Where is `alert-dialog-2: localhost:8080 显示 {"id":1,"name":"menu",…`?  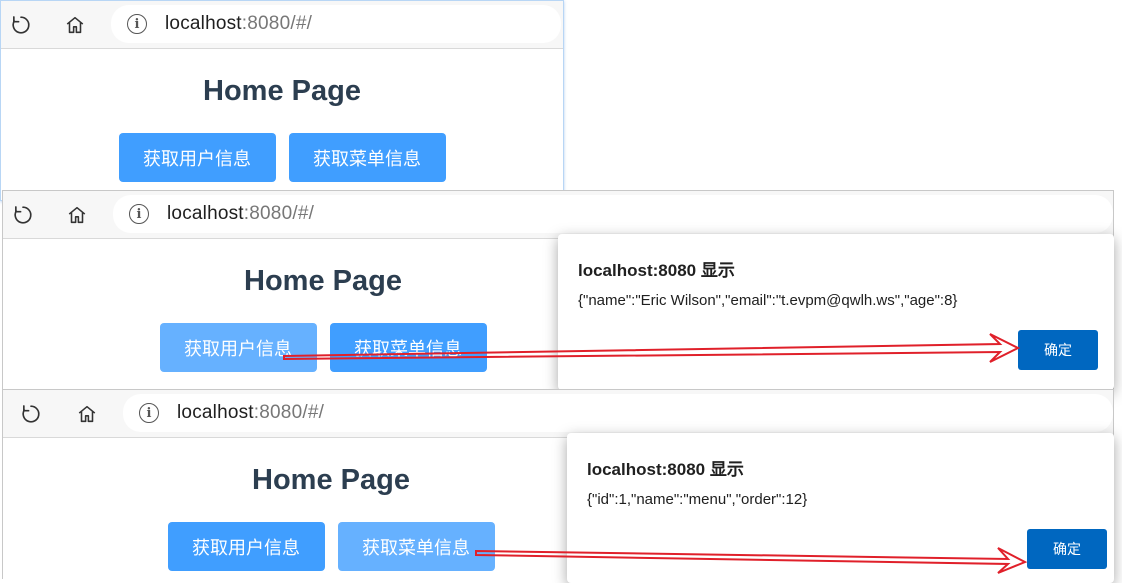 alert-dialog-2: localhost:8080 显示 {"id":1,"name":"menu",… is located at coordinates (840, 508).